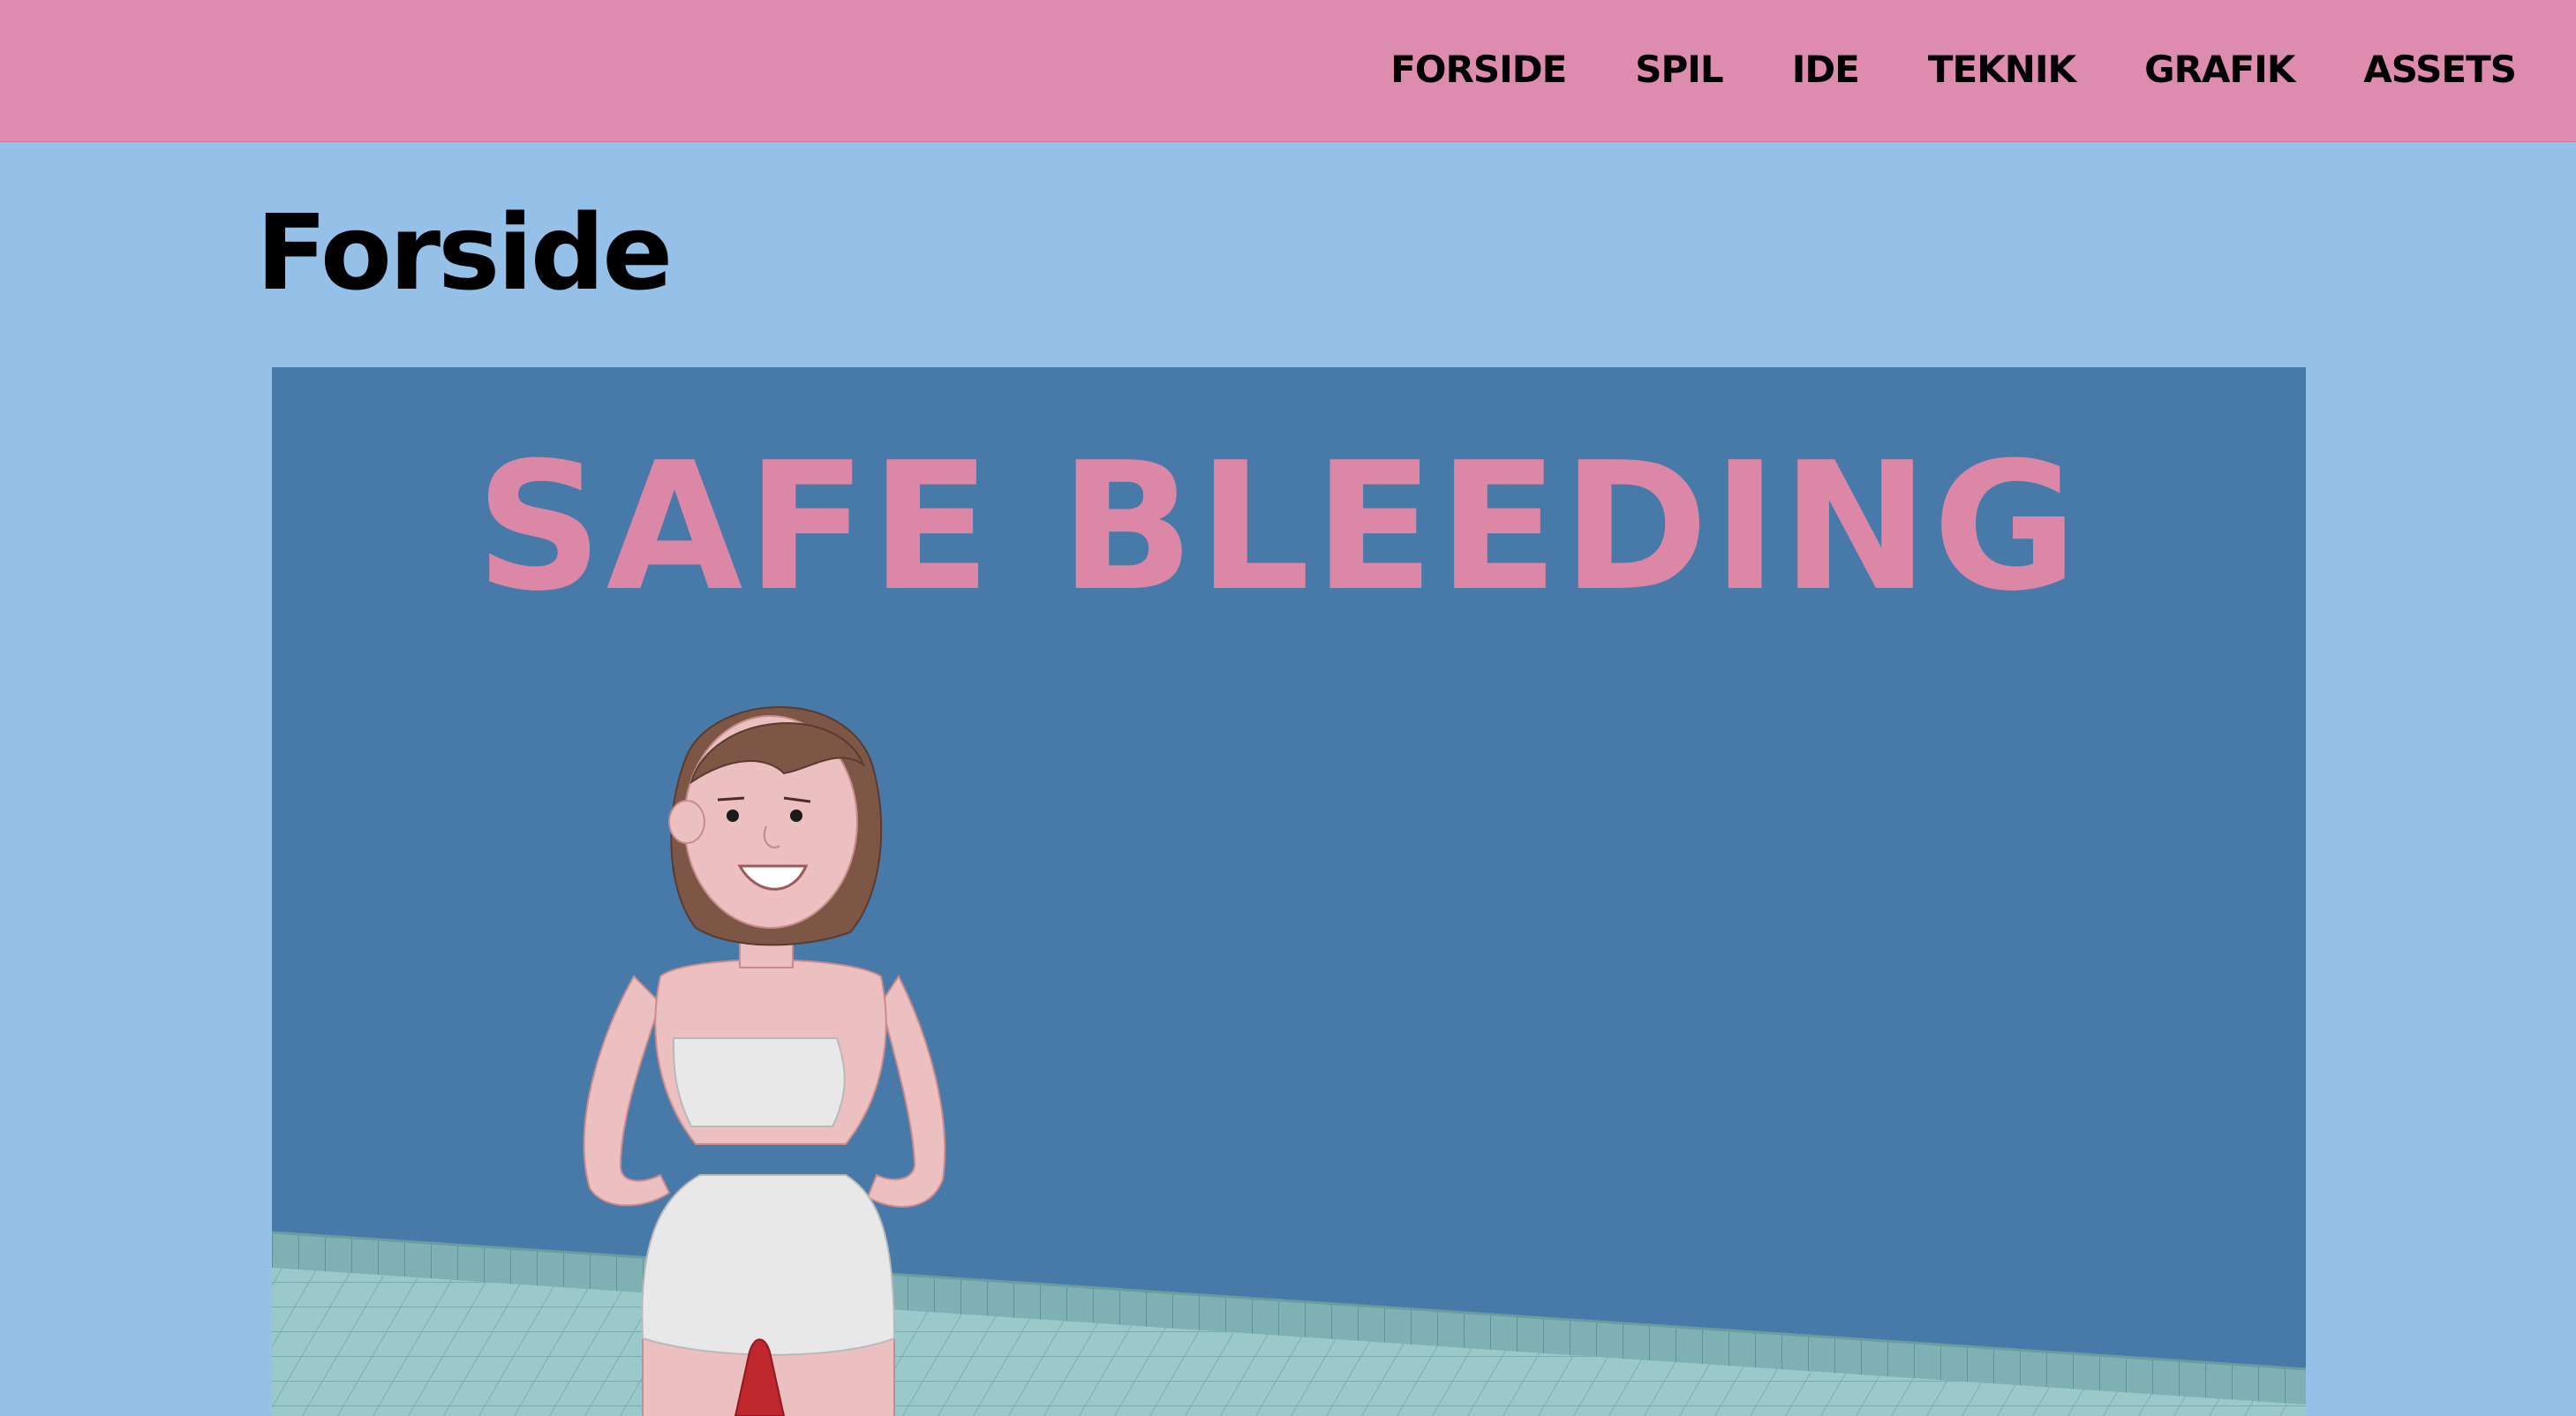  I want to click on nav-link-teknik: TEKNIK, so click(2002, 69).